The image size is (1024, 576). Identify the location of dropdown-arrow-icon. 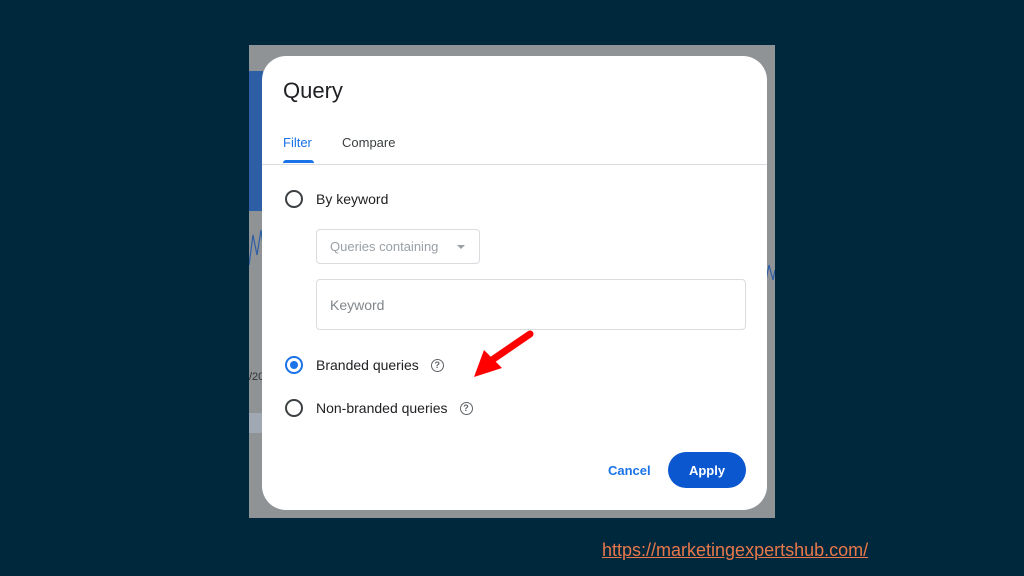
(461, 247).